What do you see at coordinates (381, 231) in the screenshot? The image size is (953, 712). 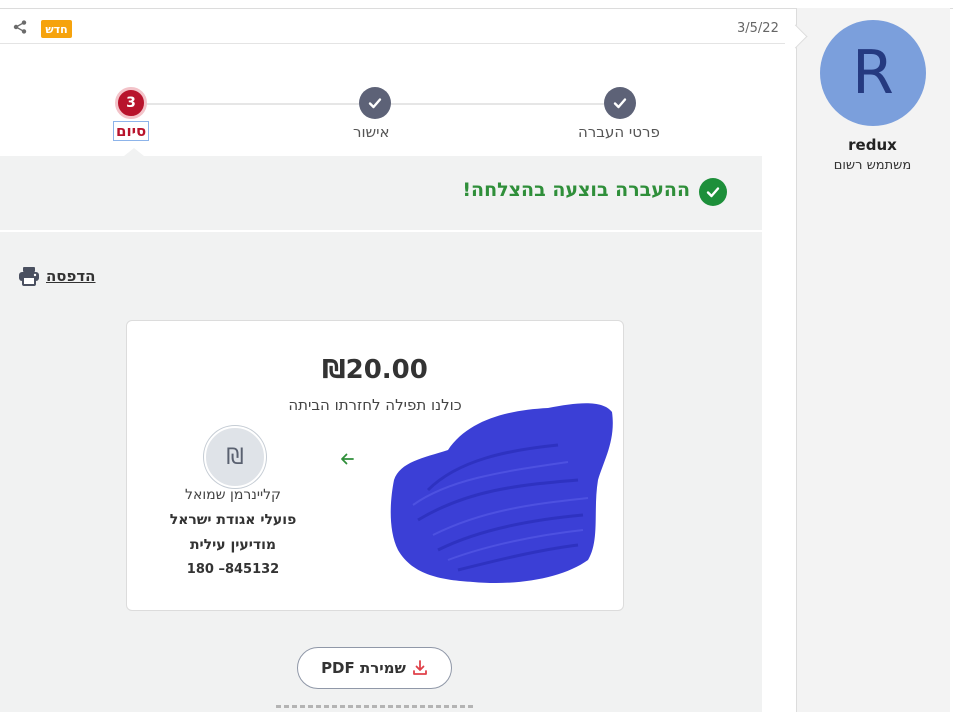 I see `success-divider` at bounding box center [381, 231].